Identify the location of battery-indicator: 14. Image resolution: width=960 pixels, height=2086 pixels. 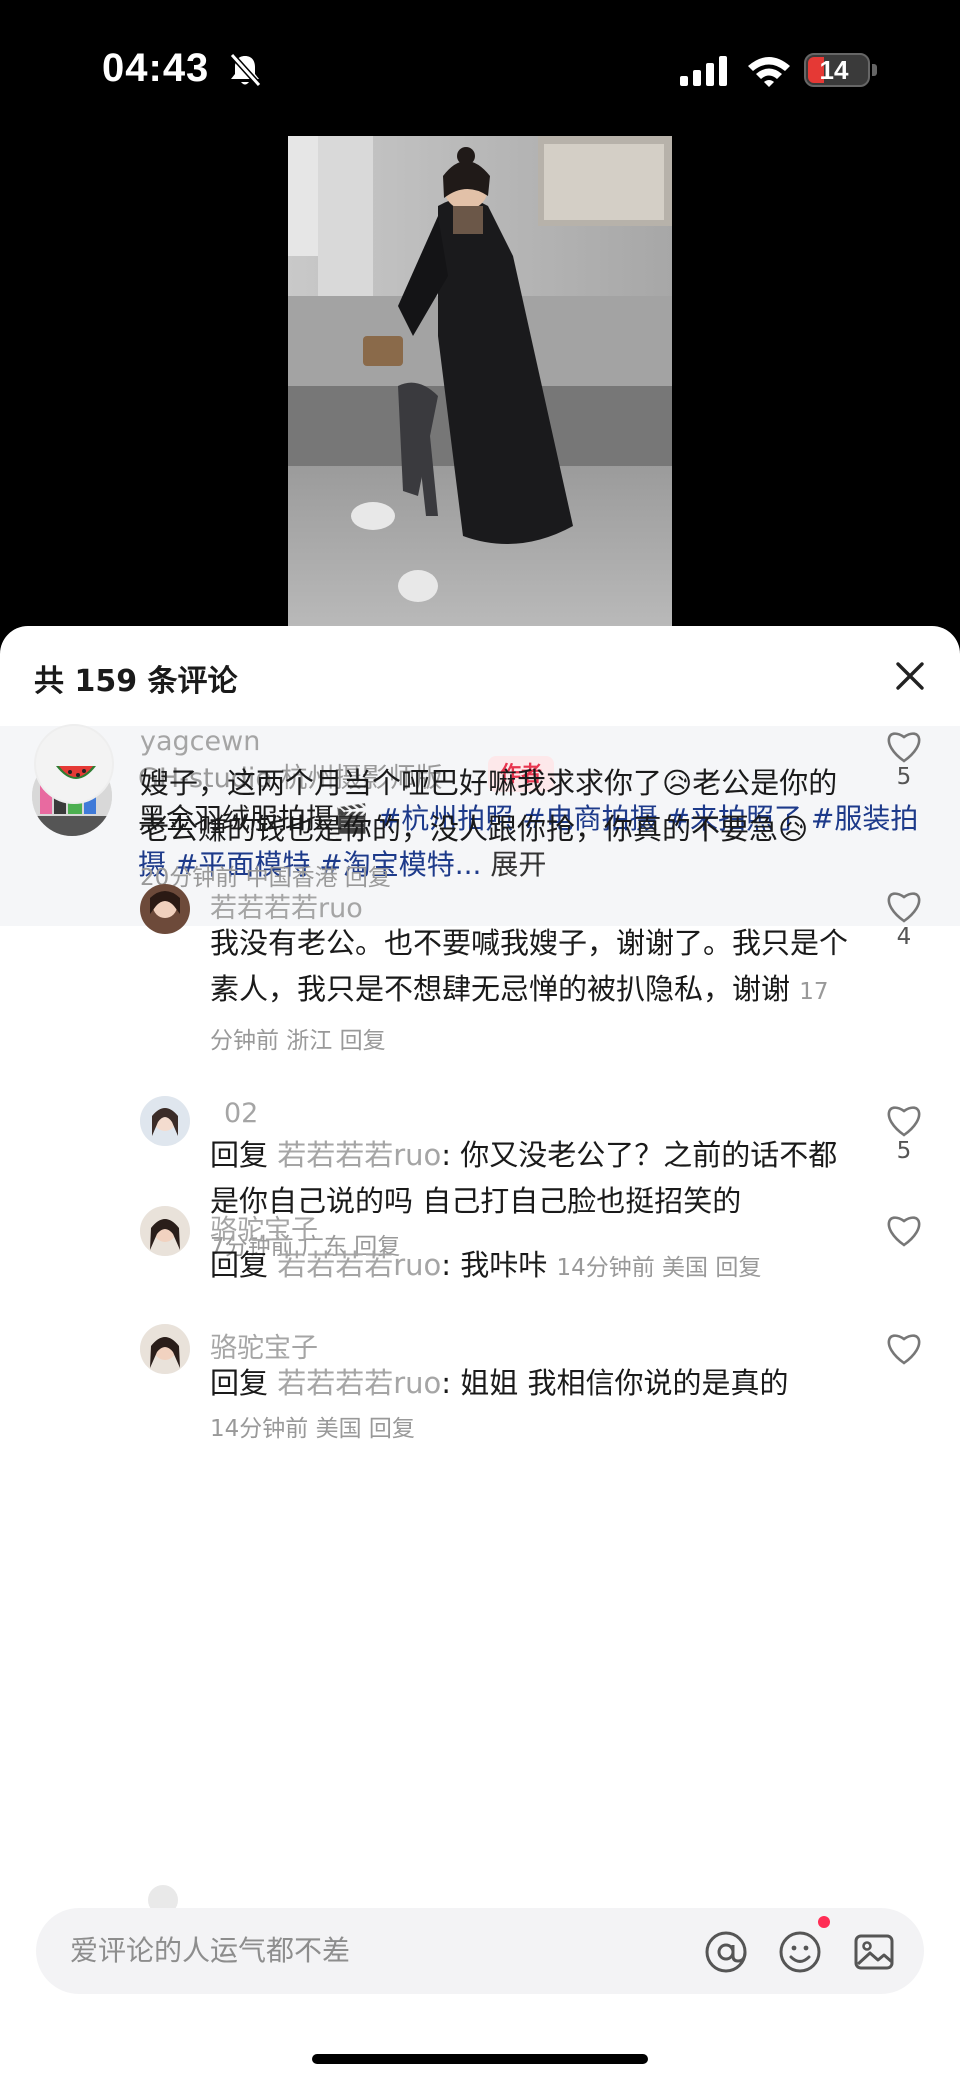
(837, 70).